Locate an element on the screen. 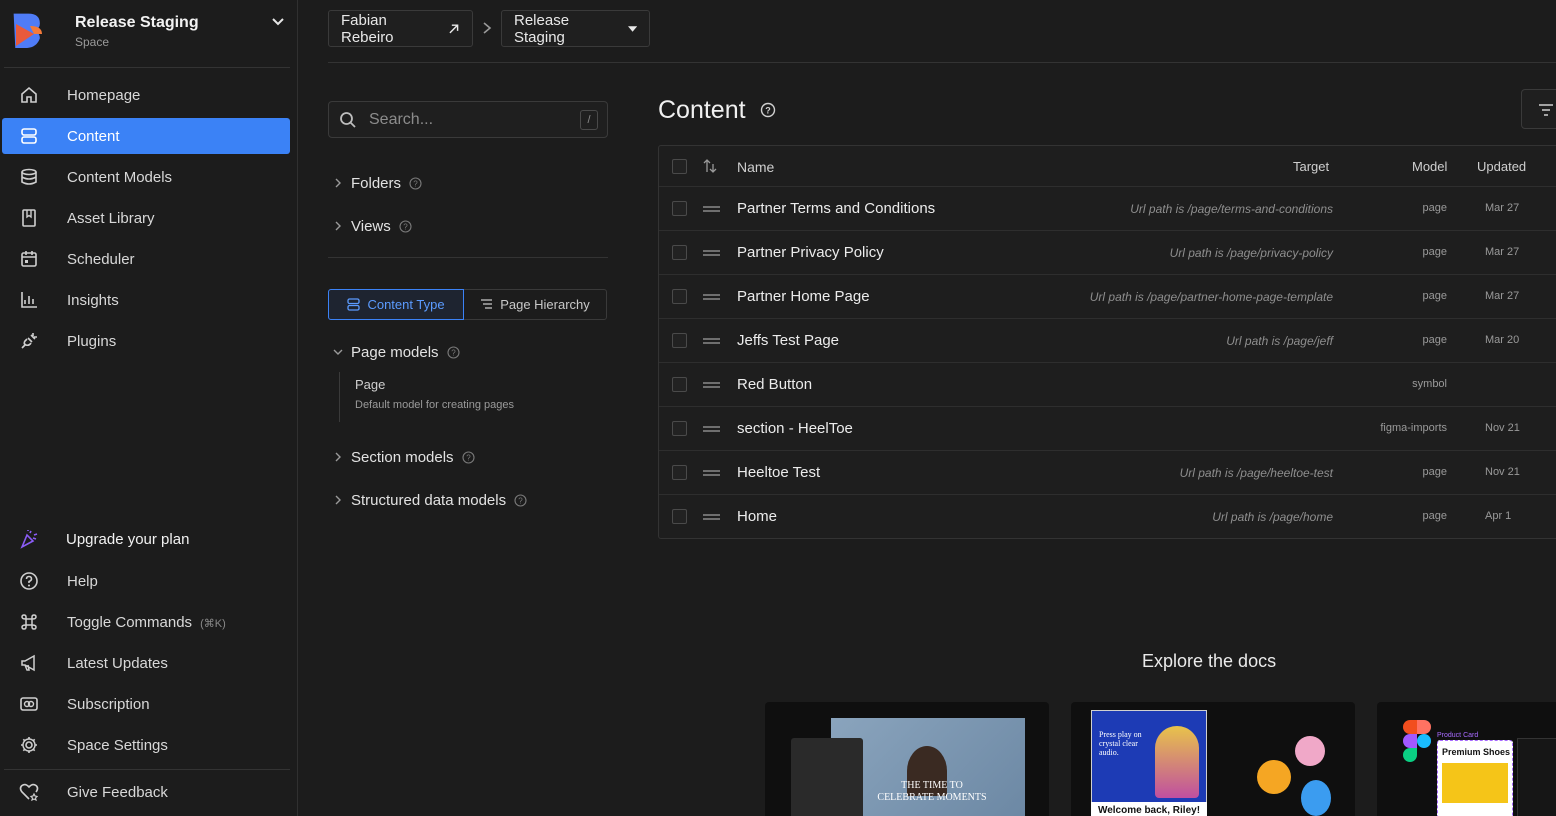 Image resolution: width=1556 pixels, height=816 pixels. search-input is located at coordinates (469, 120).